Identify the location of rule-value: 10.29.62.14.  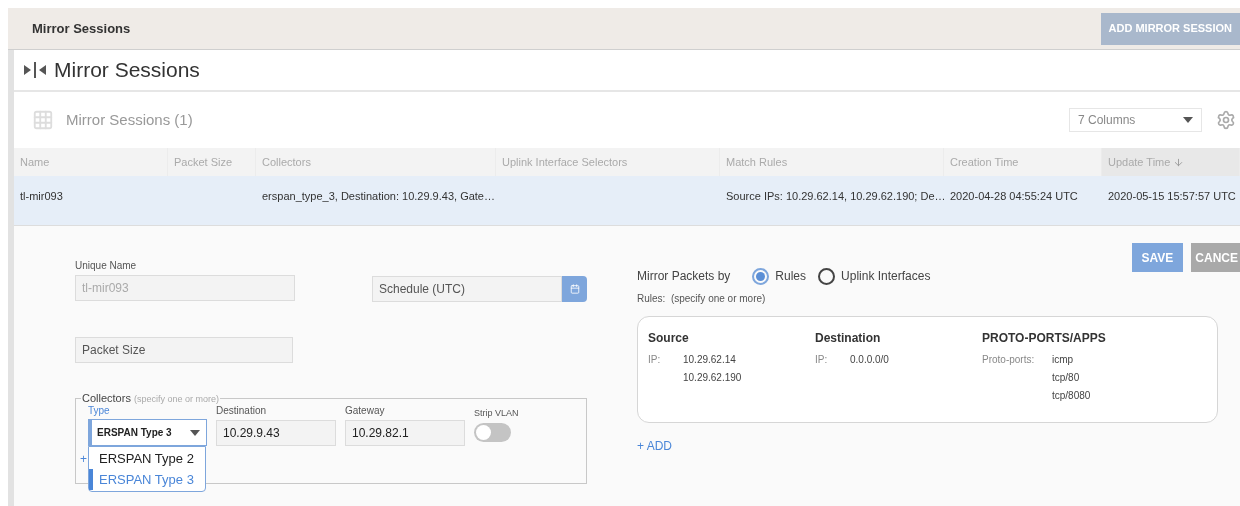
(710, 360).